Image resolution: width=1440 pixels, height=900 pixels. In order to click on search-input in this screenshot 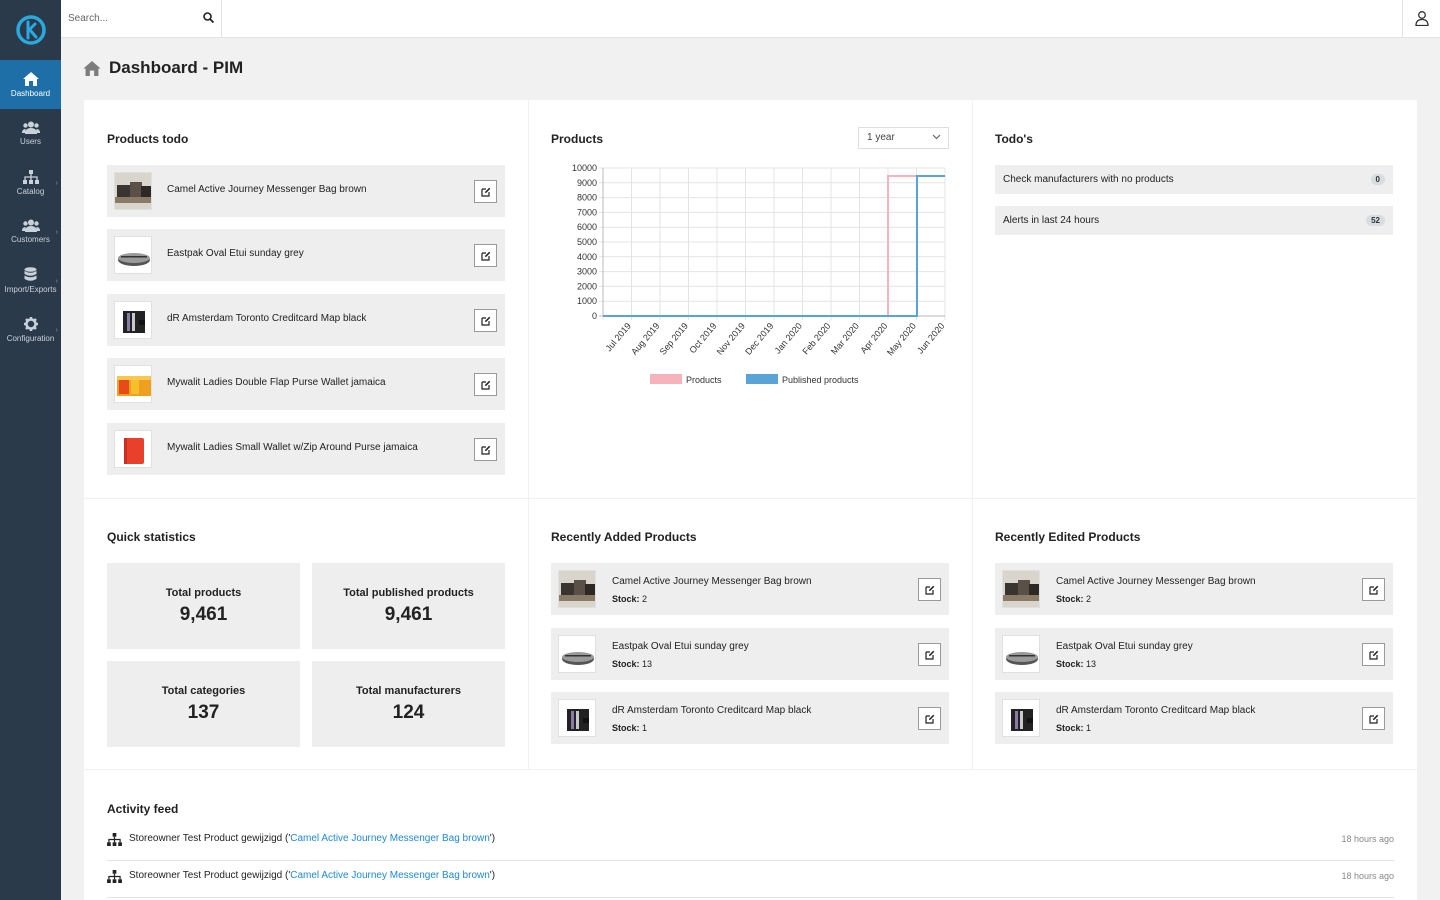, I will do `click(126, 18)`.